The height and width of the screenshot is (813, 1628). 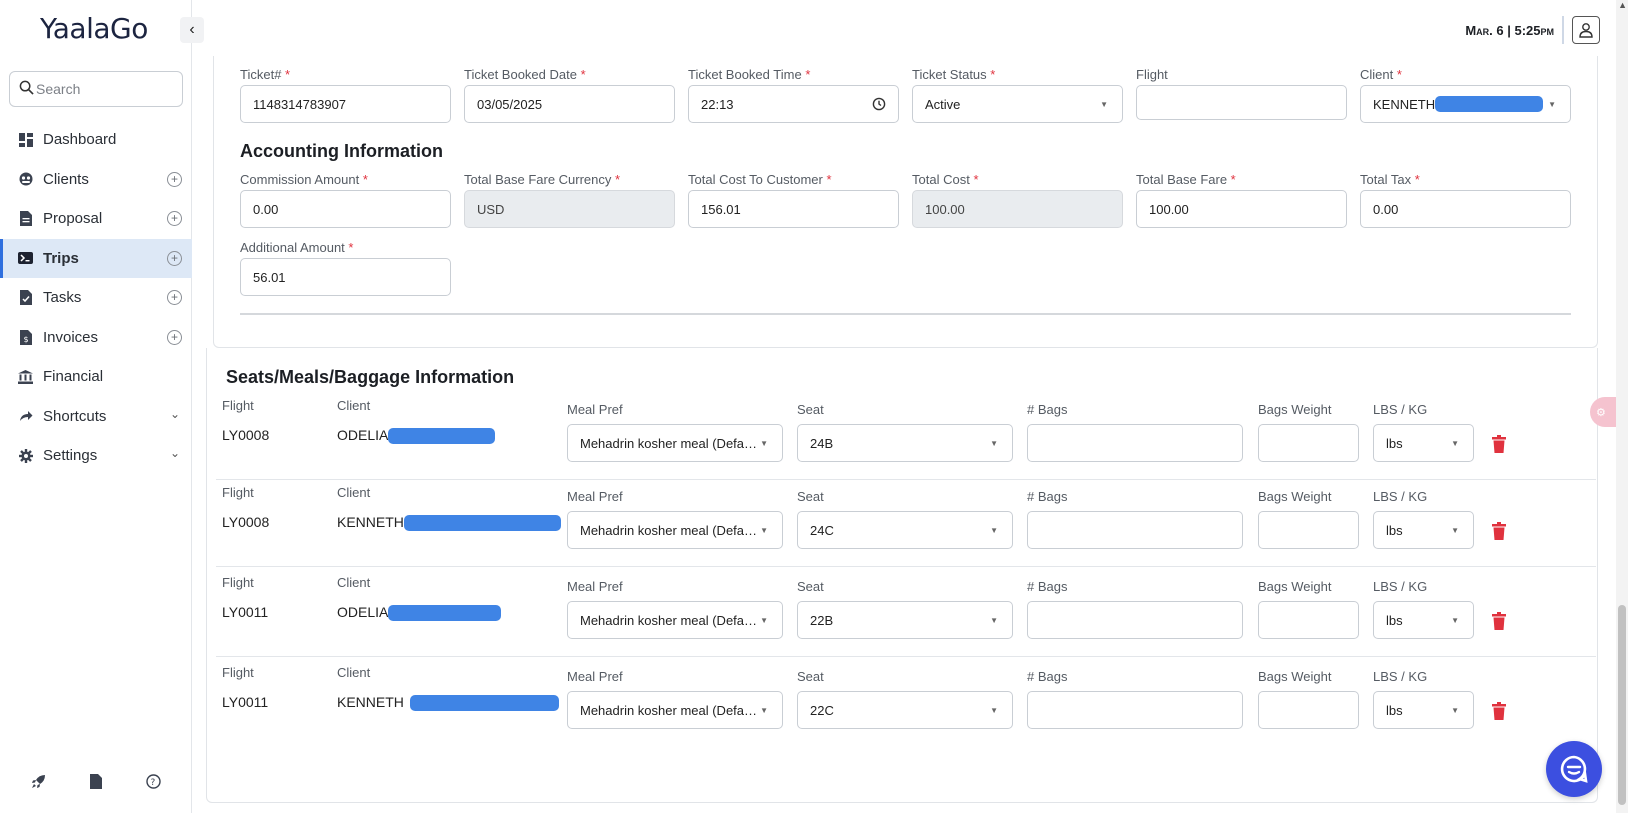 I want to click on client-value: KENNETH, so click(x=448, y=703).